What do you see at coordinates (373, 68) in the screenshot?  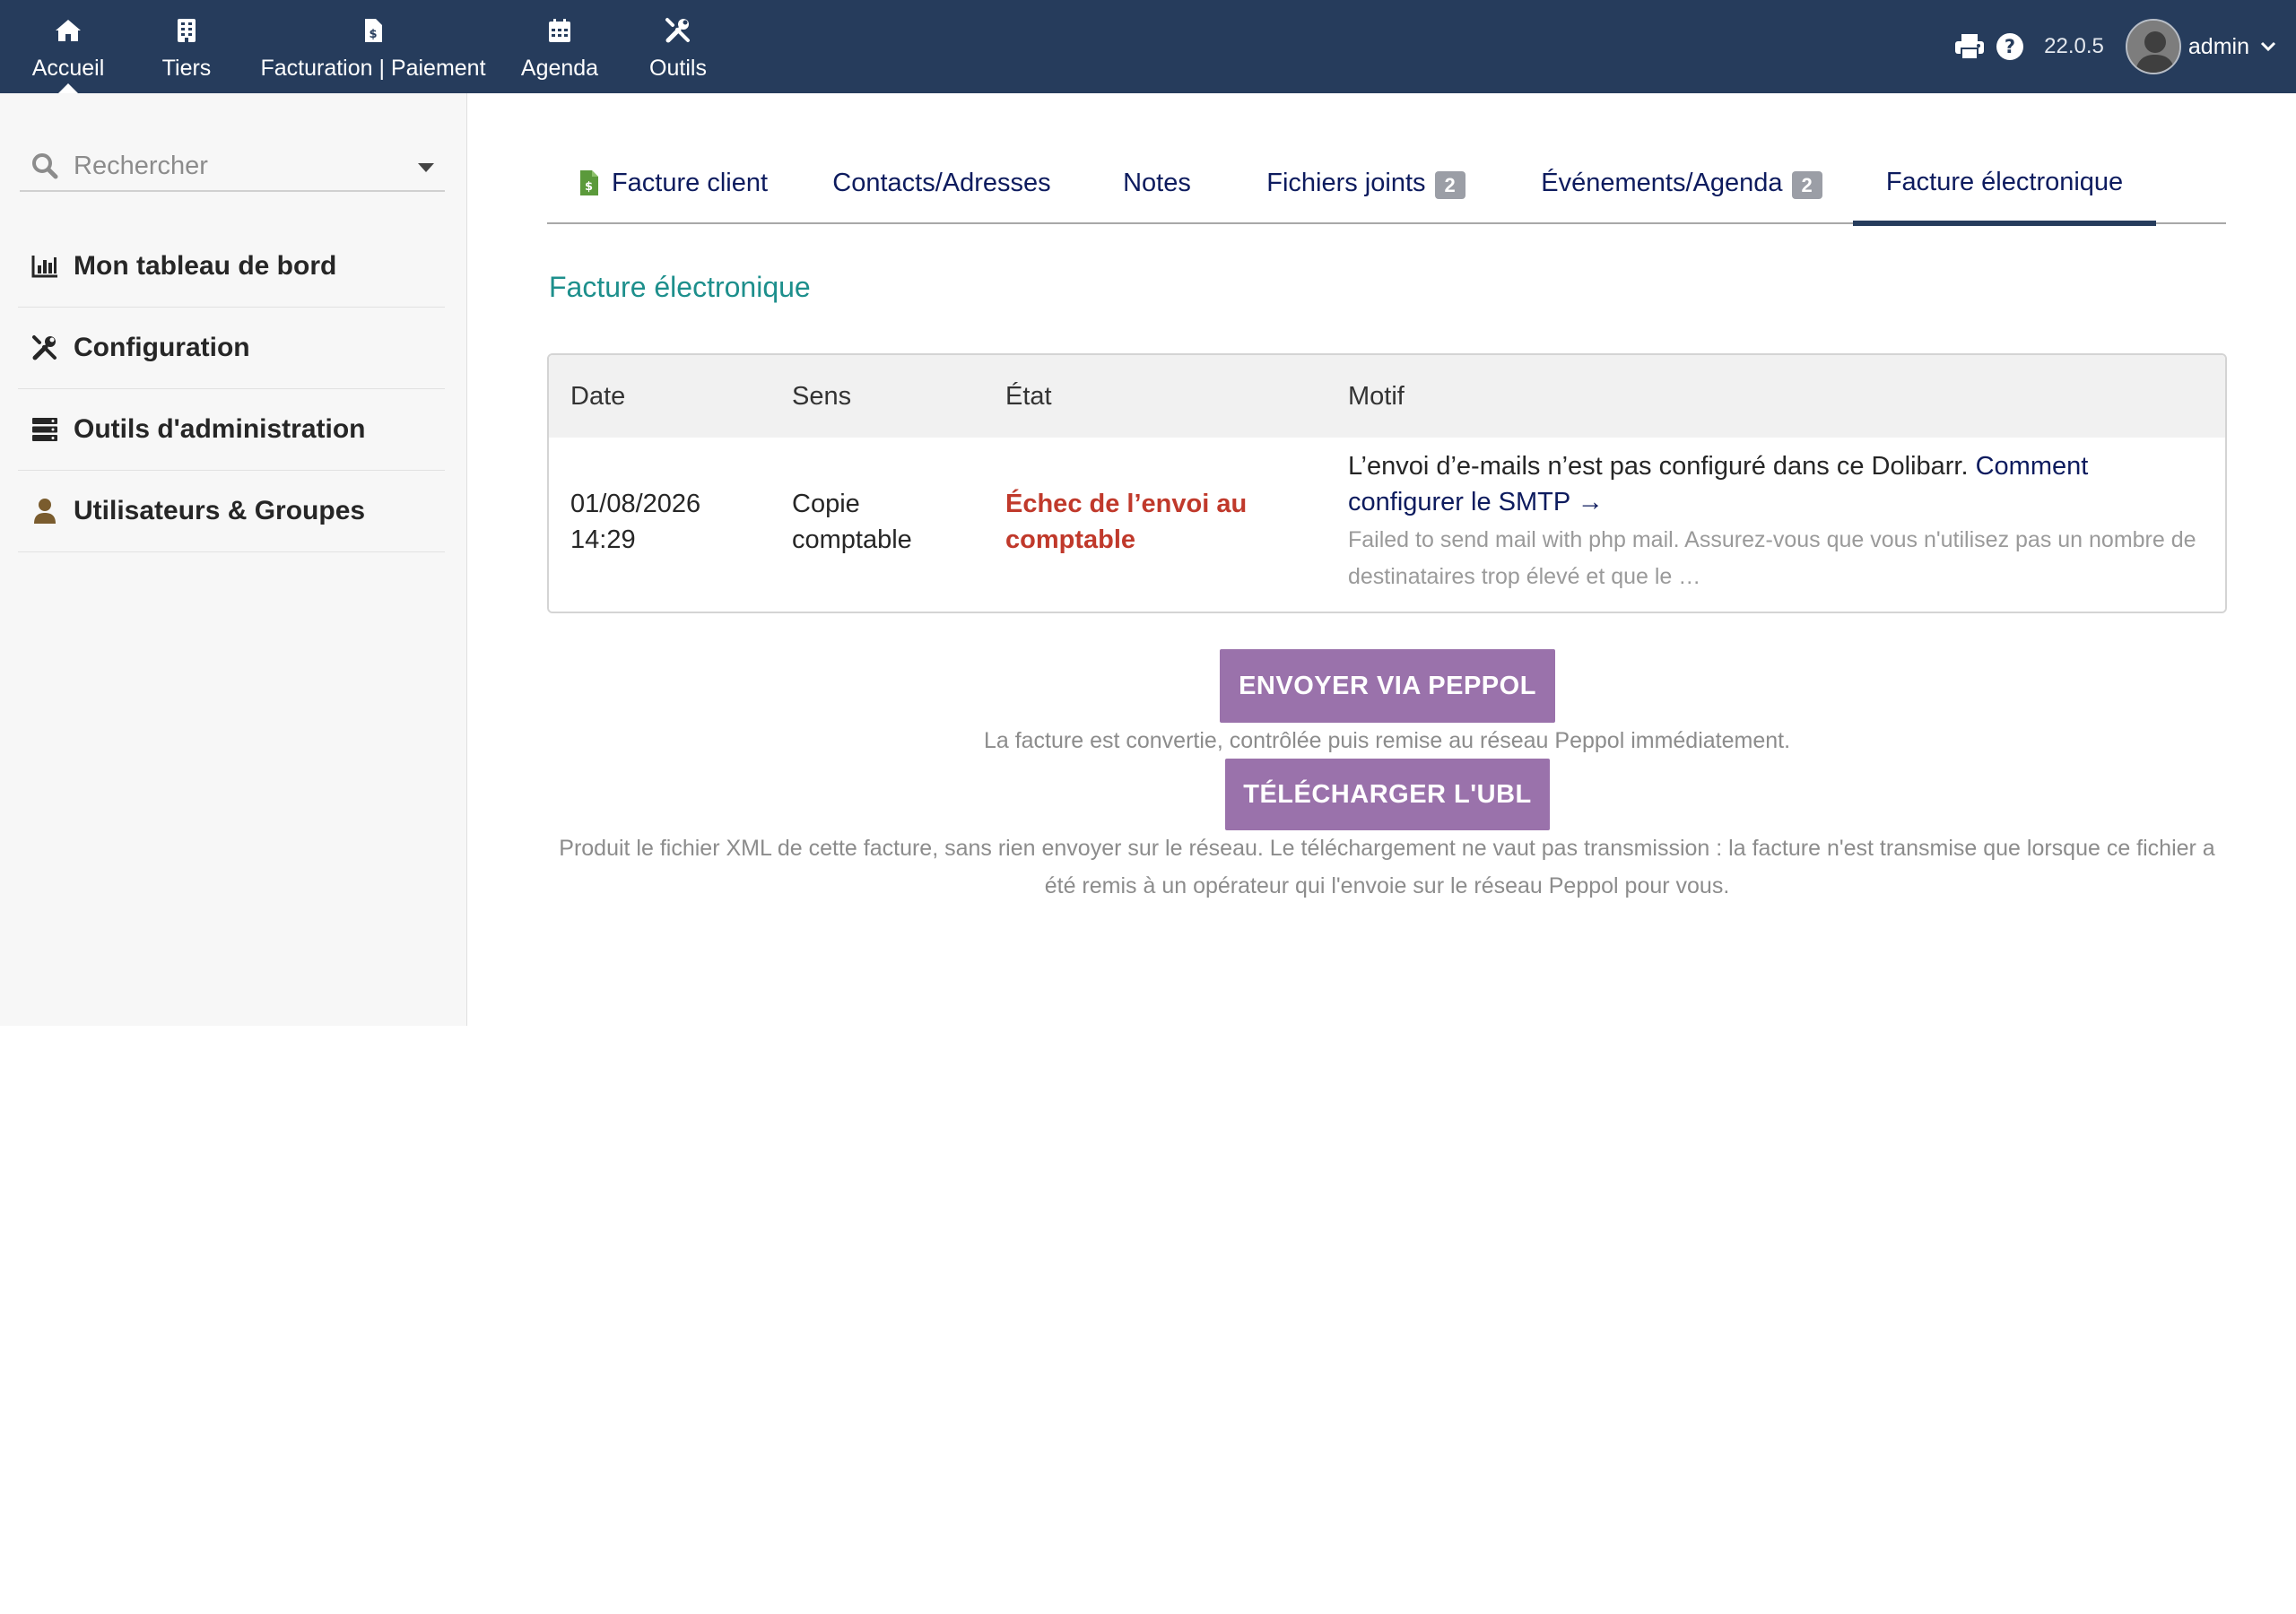 I see `topnav-label: Facturation | Paiement` at bounding box center [373, 68].